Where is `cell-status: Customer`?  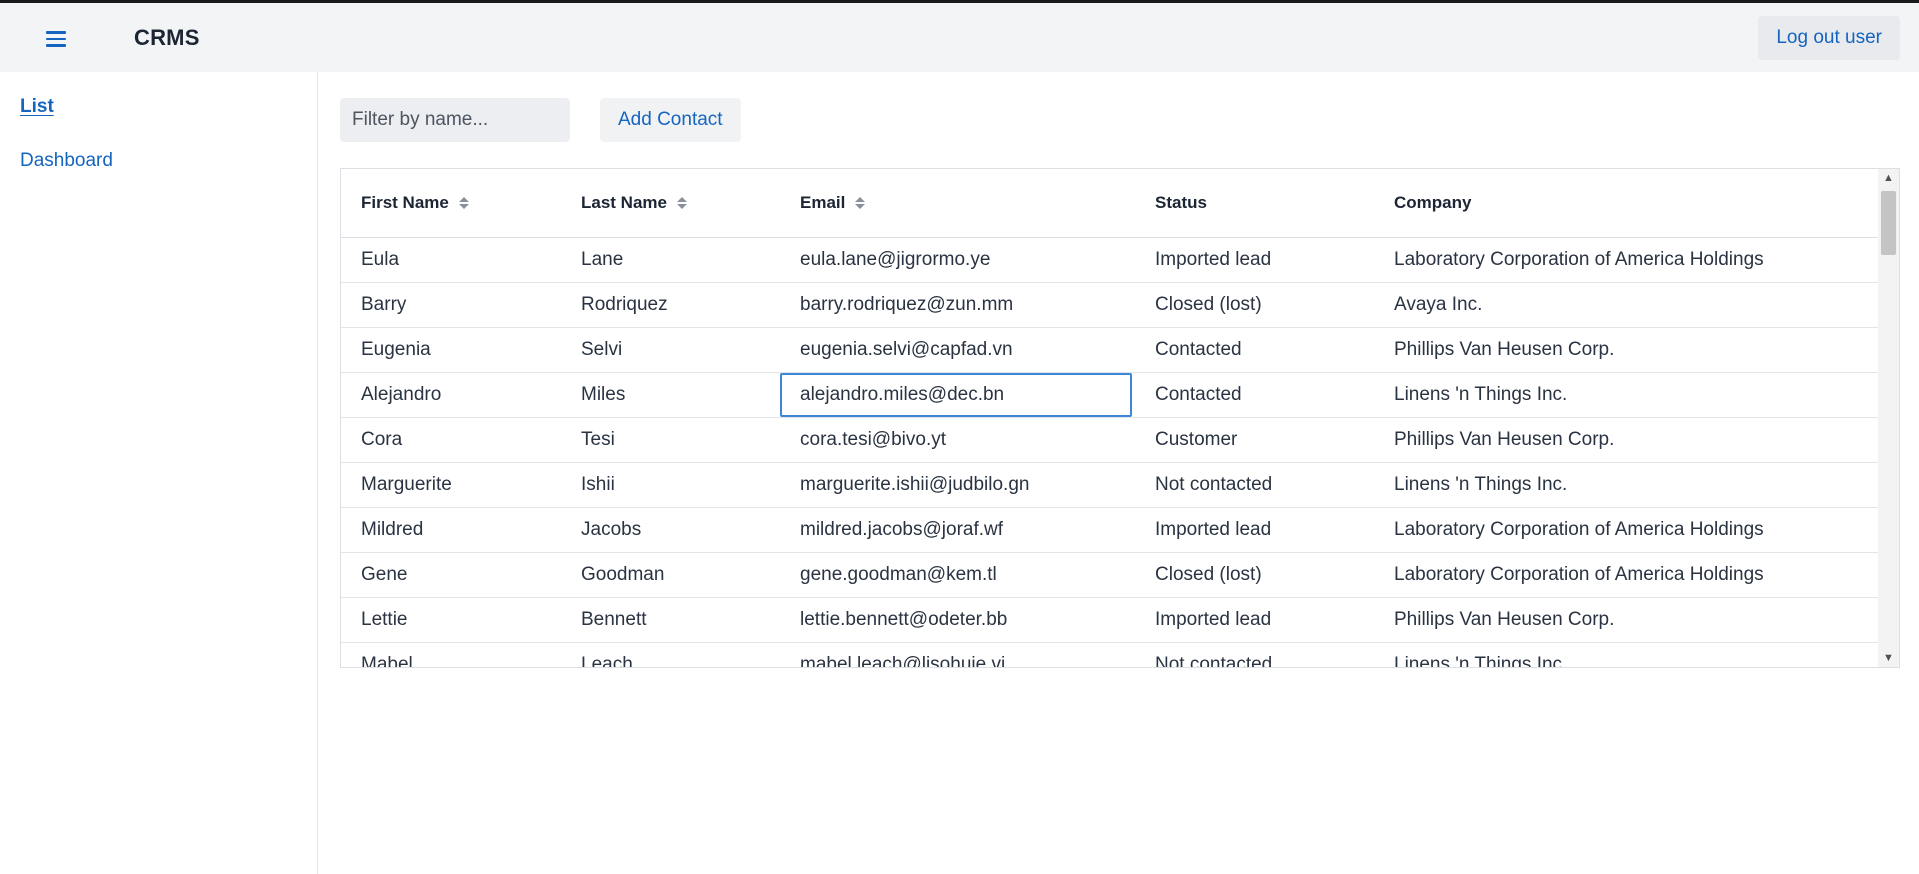 cell-status: Customer is located at coordinates (1196, 440).